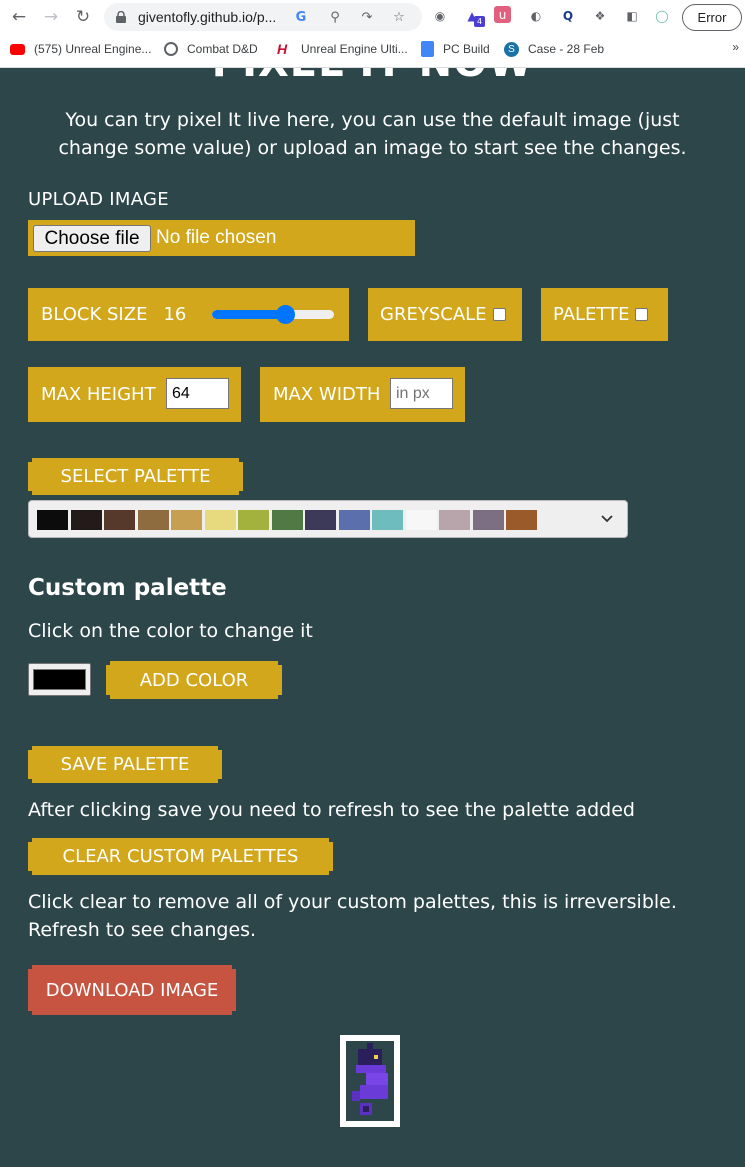 This screenshot has width=745, height=1167. Describe the element at coordinates (642, 314) in the screenshot. I see `palette-checkbox` at that location.